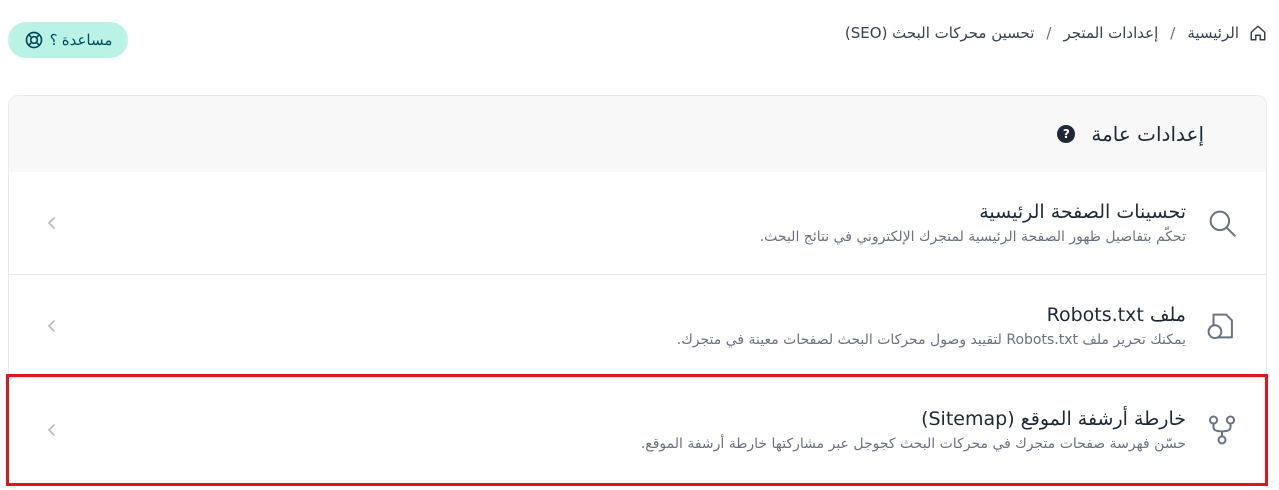 The height and width of the screenshot is (490, 1279). What do you see at coordinates (1147, 134) in the screenshot?
I see `section-title: إعدادات عامة` at bounding box center [1147, 134].